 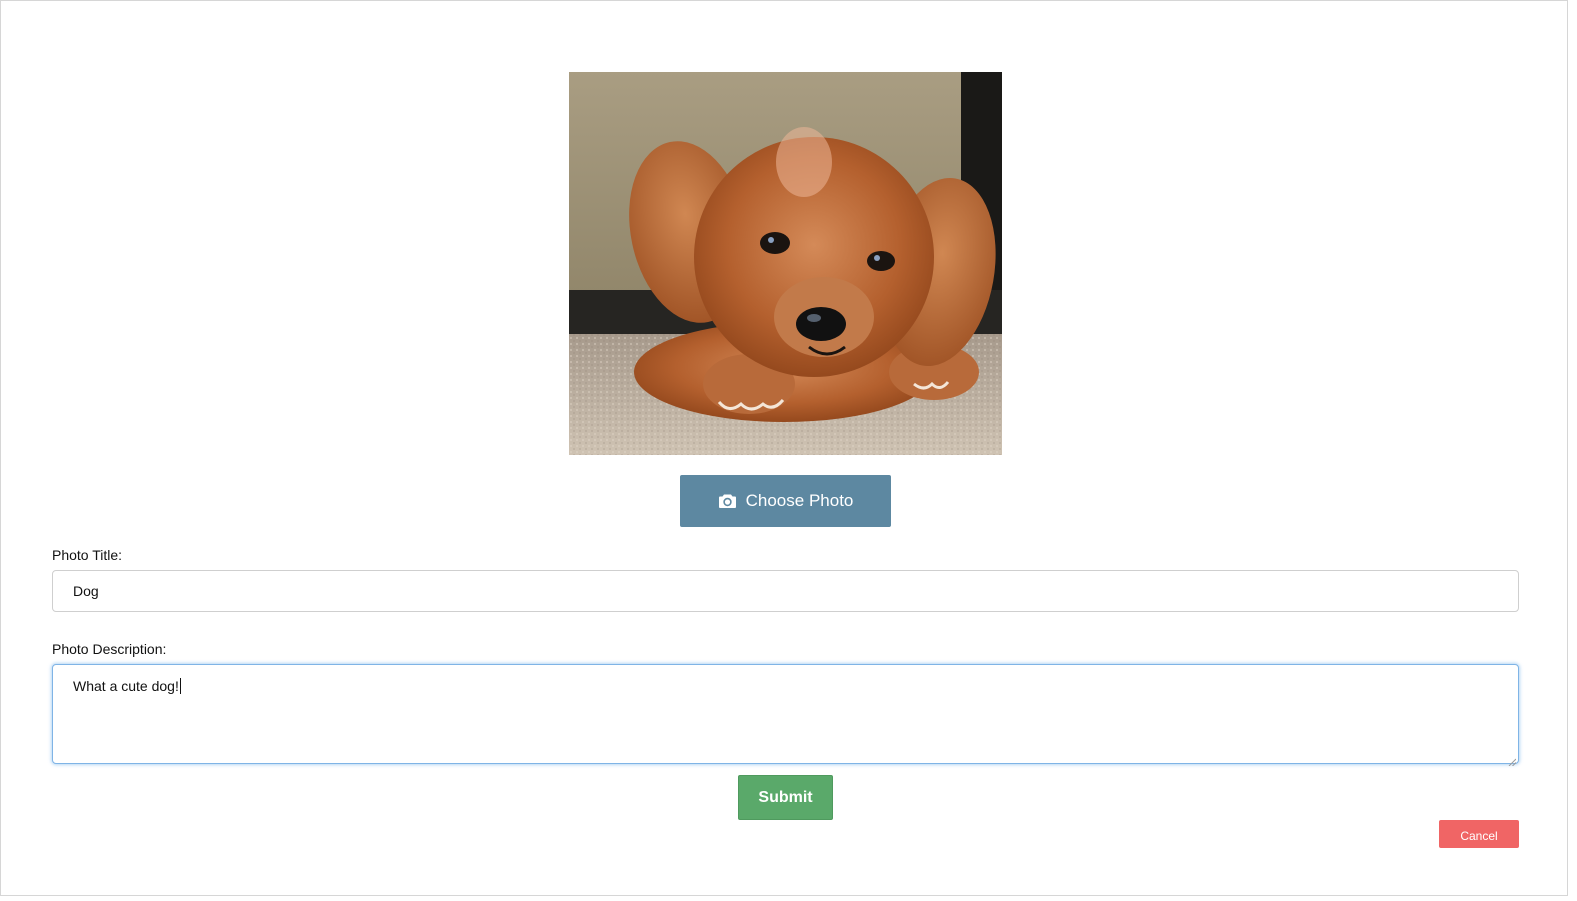 What do you see at coordinates (126, 686) in the screenshot?
I see `photo-description-value: What a cute dog!` at bounding box center [126, 686].